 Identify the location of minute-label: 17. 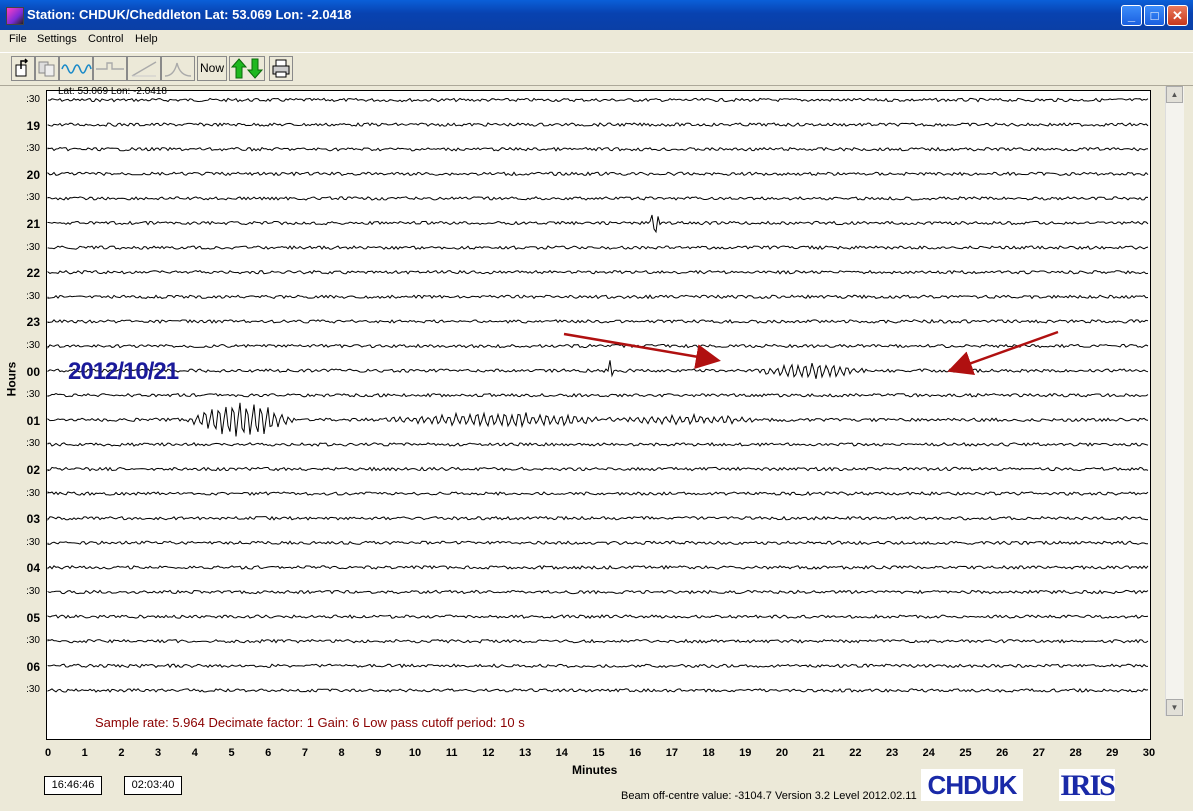
(672, 753).